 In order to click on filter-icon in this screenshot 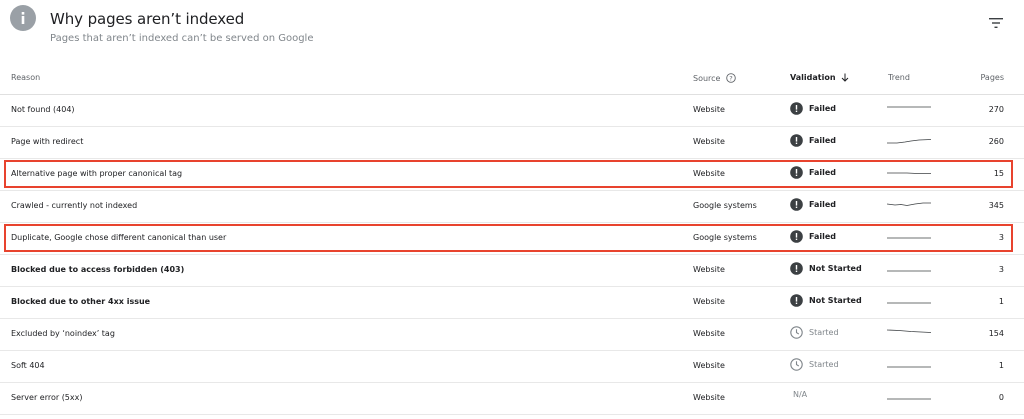, I will do `click(996, 23)`.